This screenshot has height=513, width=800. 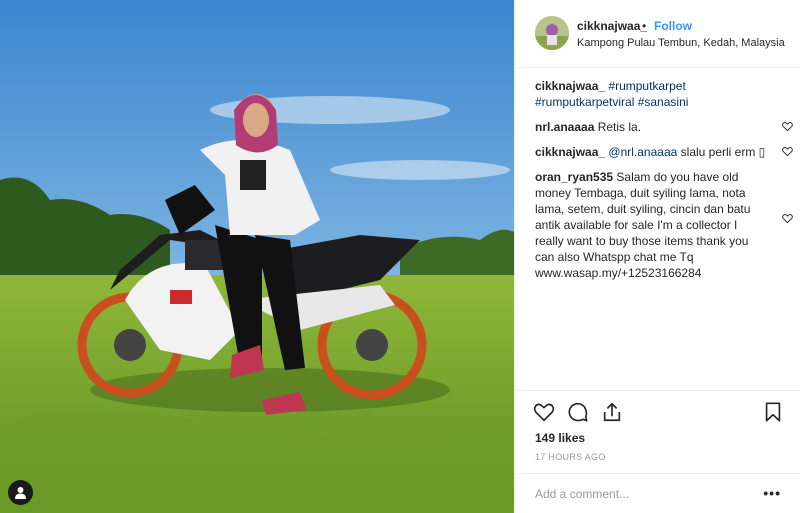 I want to click on share-icon, so click(x=612, y=412).